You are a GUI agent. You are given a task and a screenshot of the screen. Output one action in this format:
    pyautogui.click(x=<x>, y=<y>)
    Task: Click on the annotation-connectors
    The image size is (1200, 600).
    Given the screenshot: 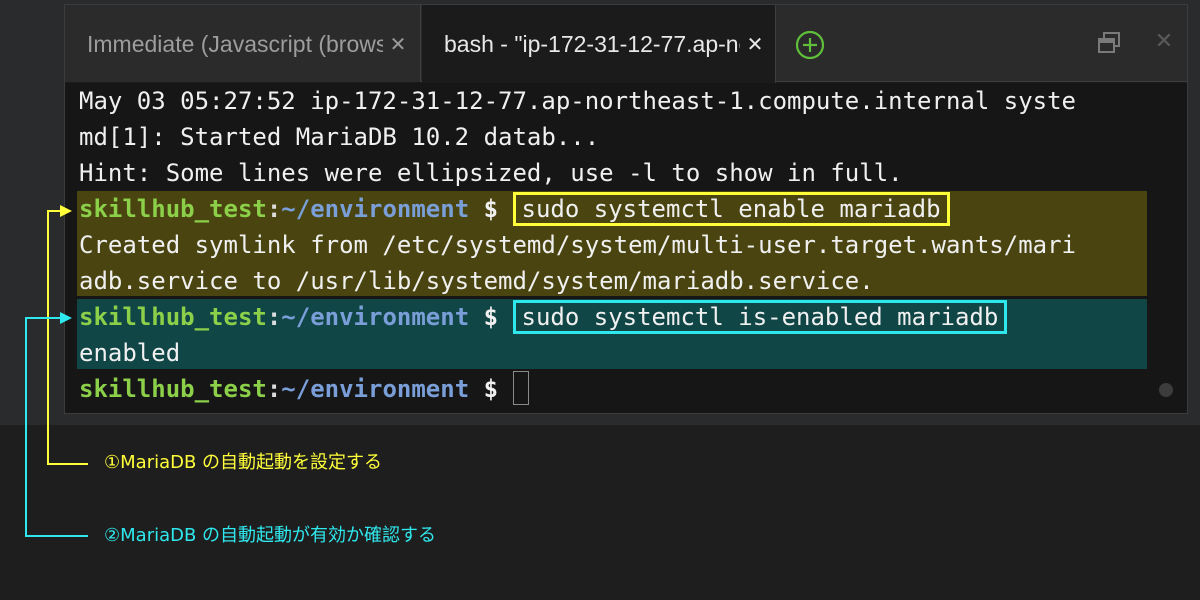 What is the action you would take?
    pyautogui.click(x=56, y=371)
    